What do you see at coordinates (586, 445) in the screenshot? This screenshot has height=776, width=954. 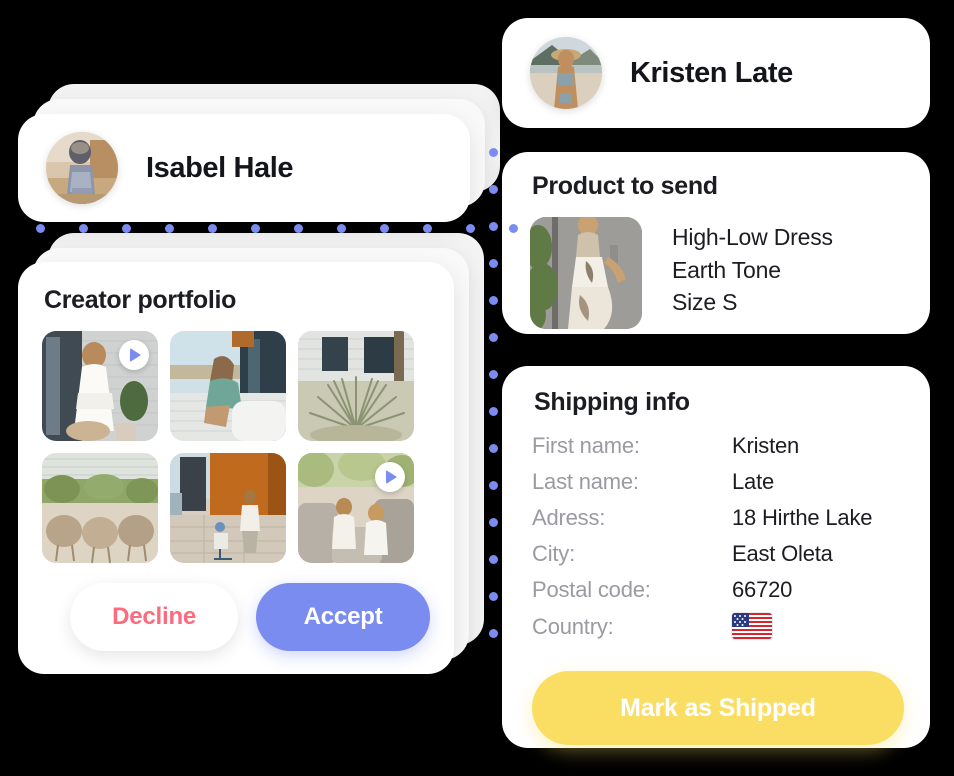 I see `field-label: First name:` at bounding box center [586, 445].